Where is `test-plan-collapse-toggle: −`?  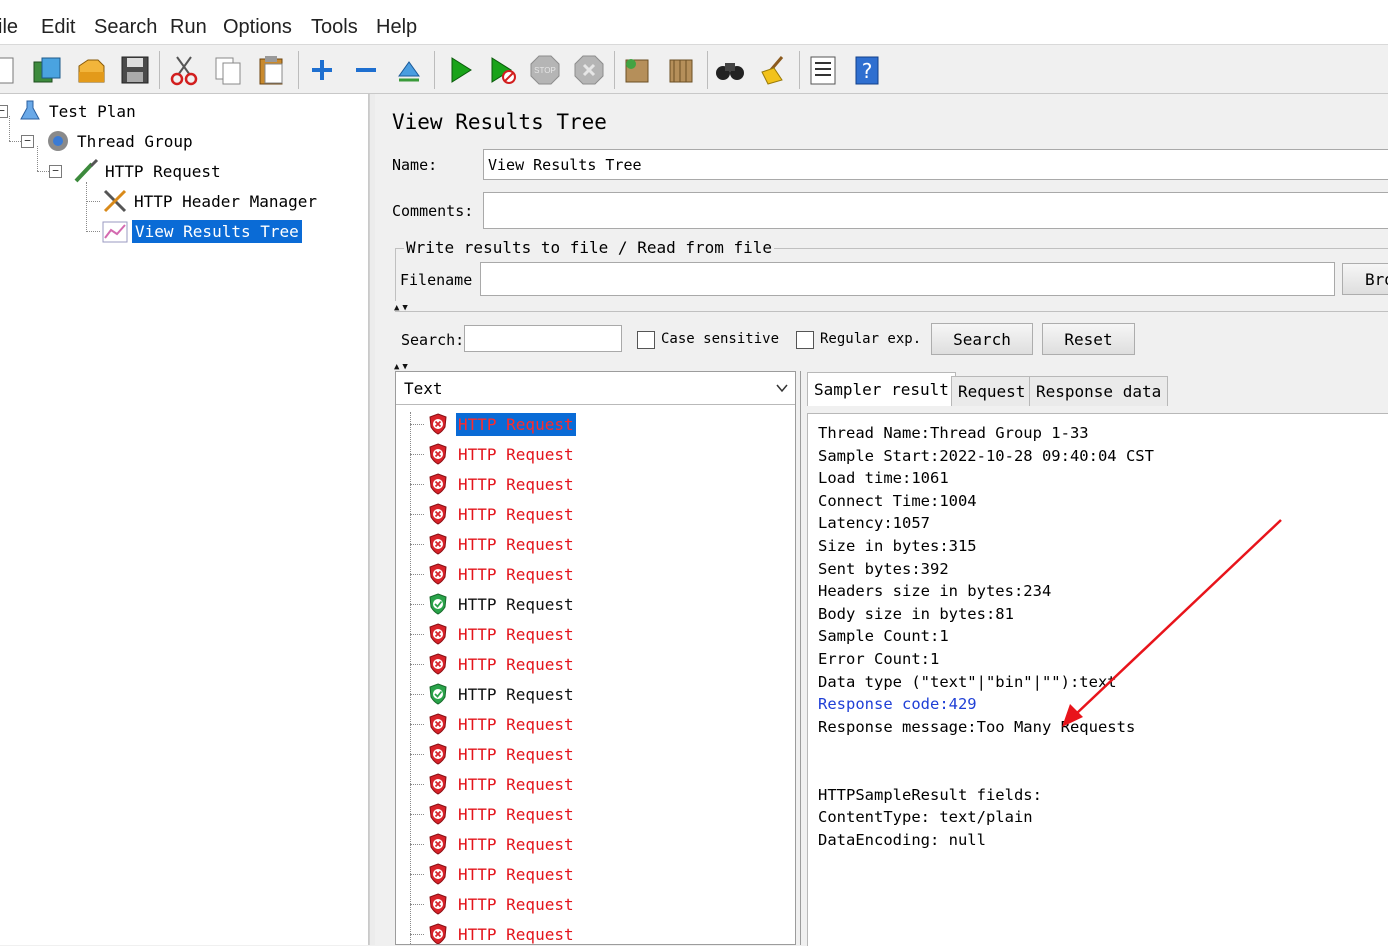 test-plan-collapse-toggle: − is located at coordinates (4, 111).